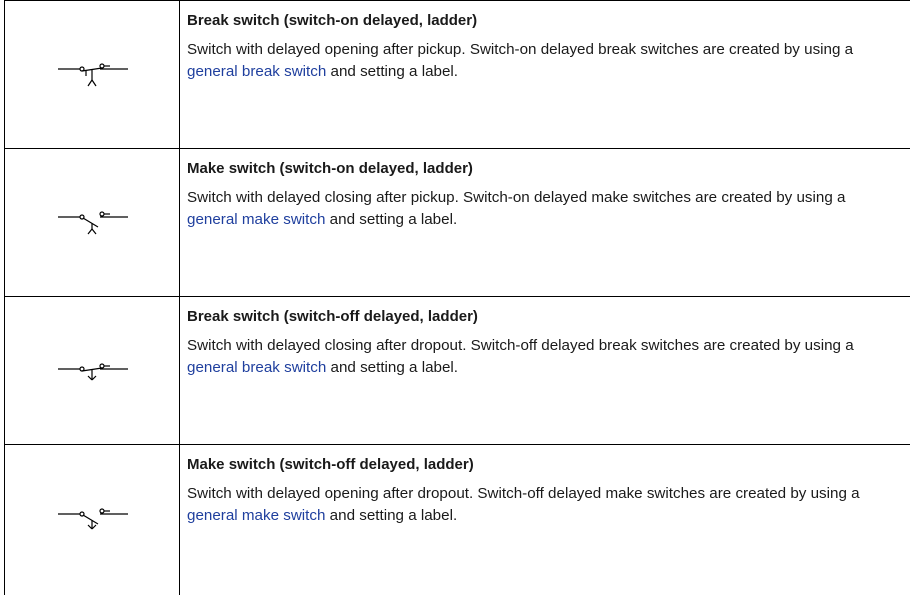 Image resolution: width=910 pixels, height=600 pixels. I want to click on row-title: Make switch (switch-off delayed, ladder), so click(330, 464).